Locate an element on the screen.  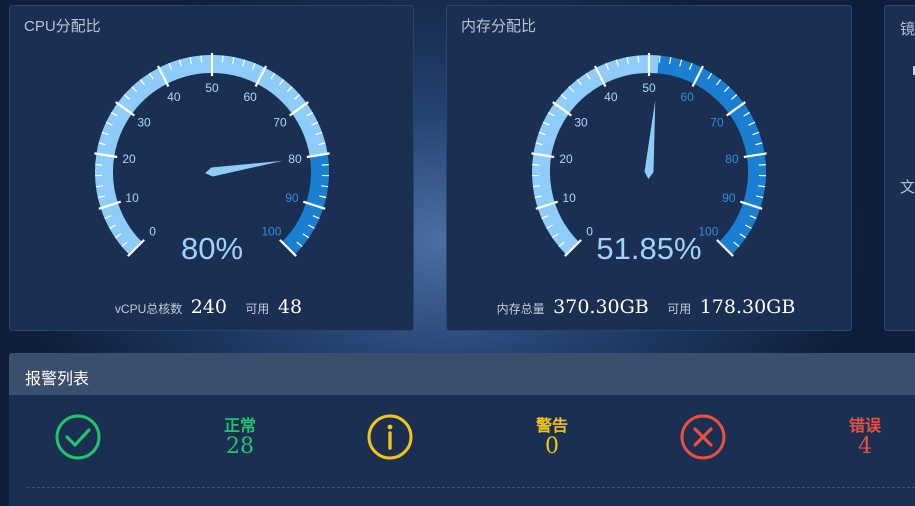
memory-available-label: 可用 is located at coordinates (679, 309).